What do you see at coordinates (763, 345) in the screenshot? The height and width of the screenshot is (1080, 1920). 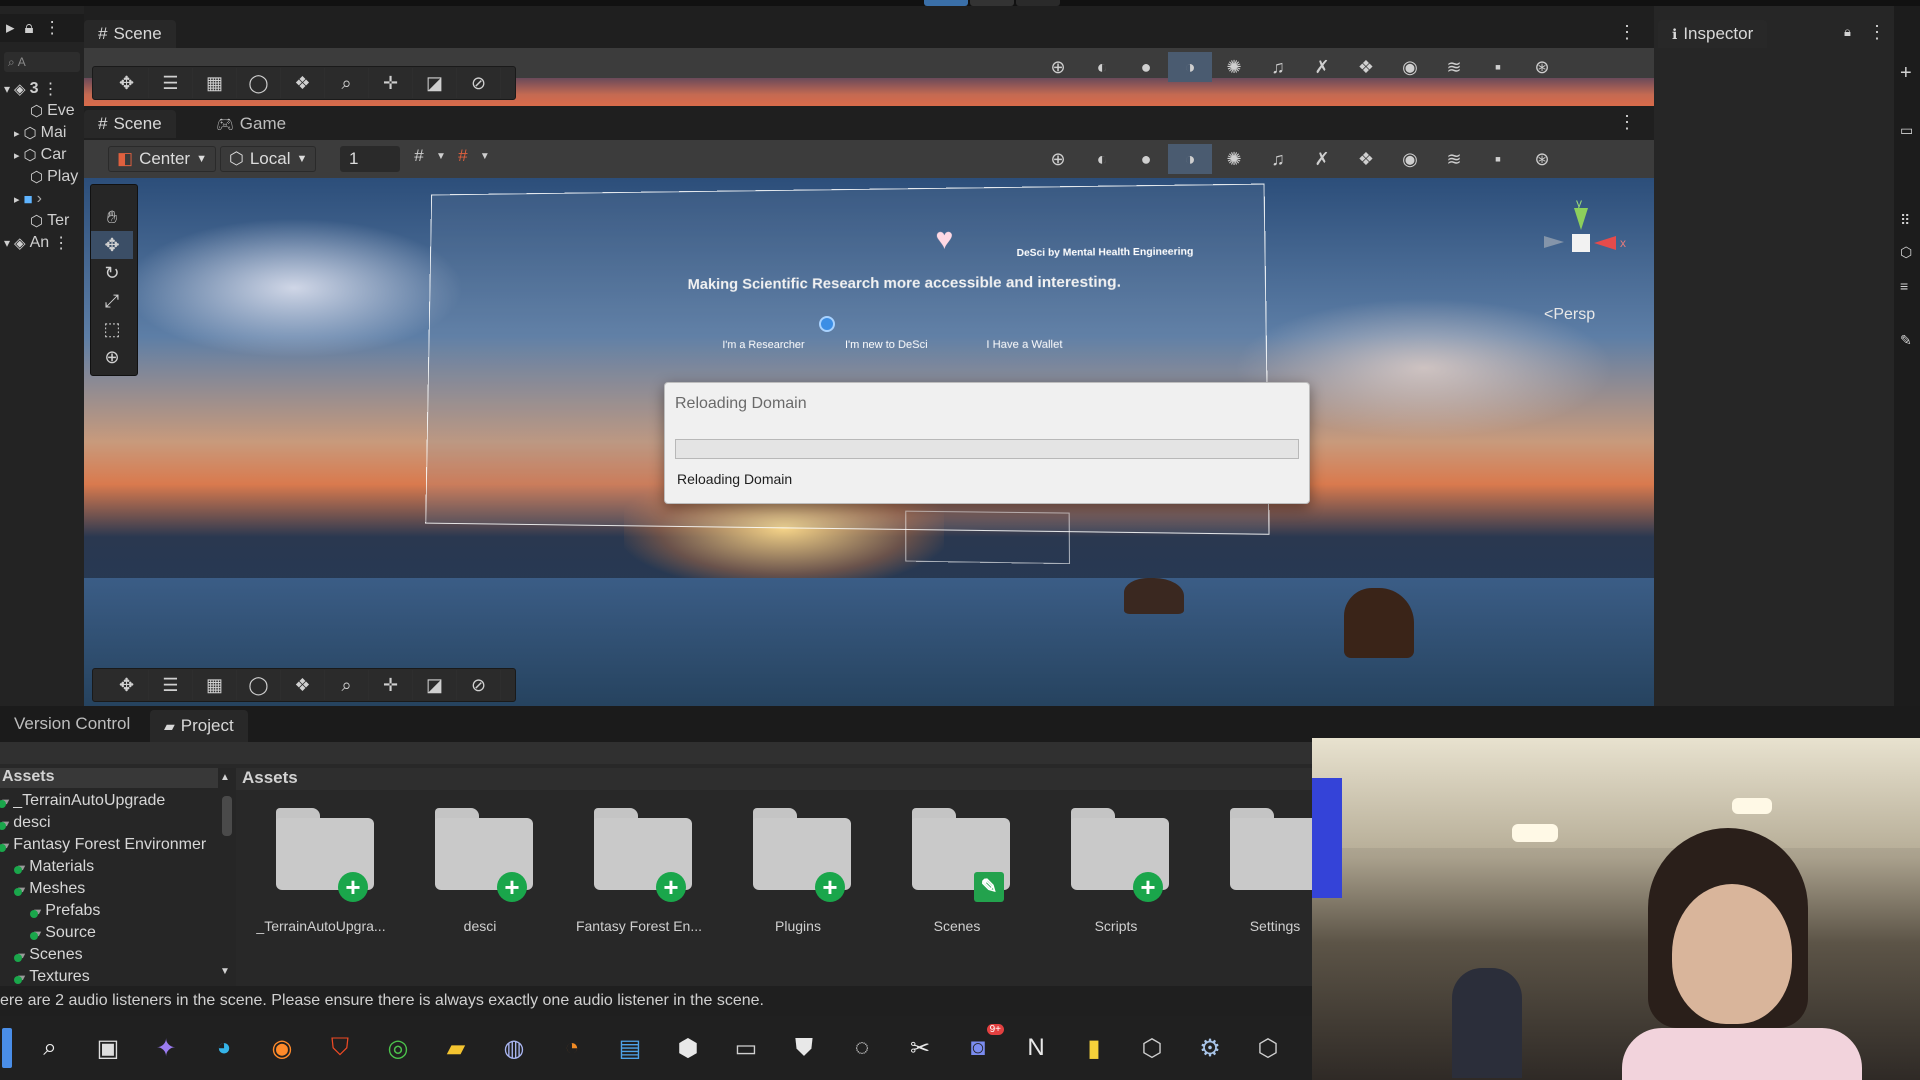 I see `researcher-button: I'm a Researcher` at bounding box center [763, 345].